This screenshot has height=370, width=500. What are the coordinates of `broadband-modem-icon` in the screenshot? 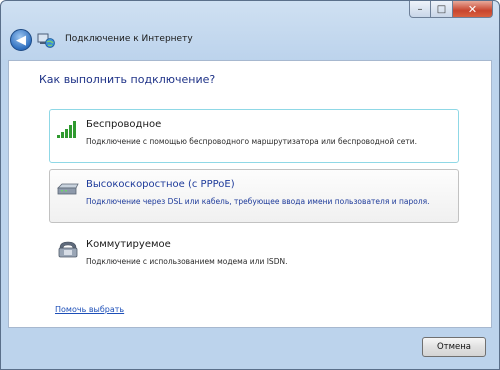 It's located at (68, 189).